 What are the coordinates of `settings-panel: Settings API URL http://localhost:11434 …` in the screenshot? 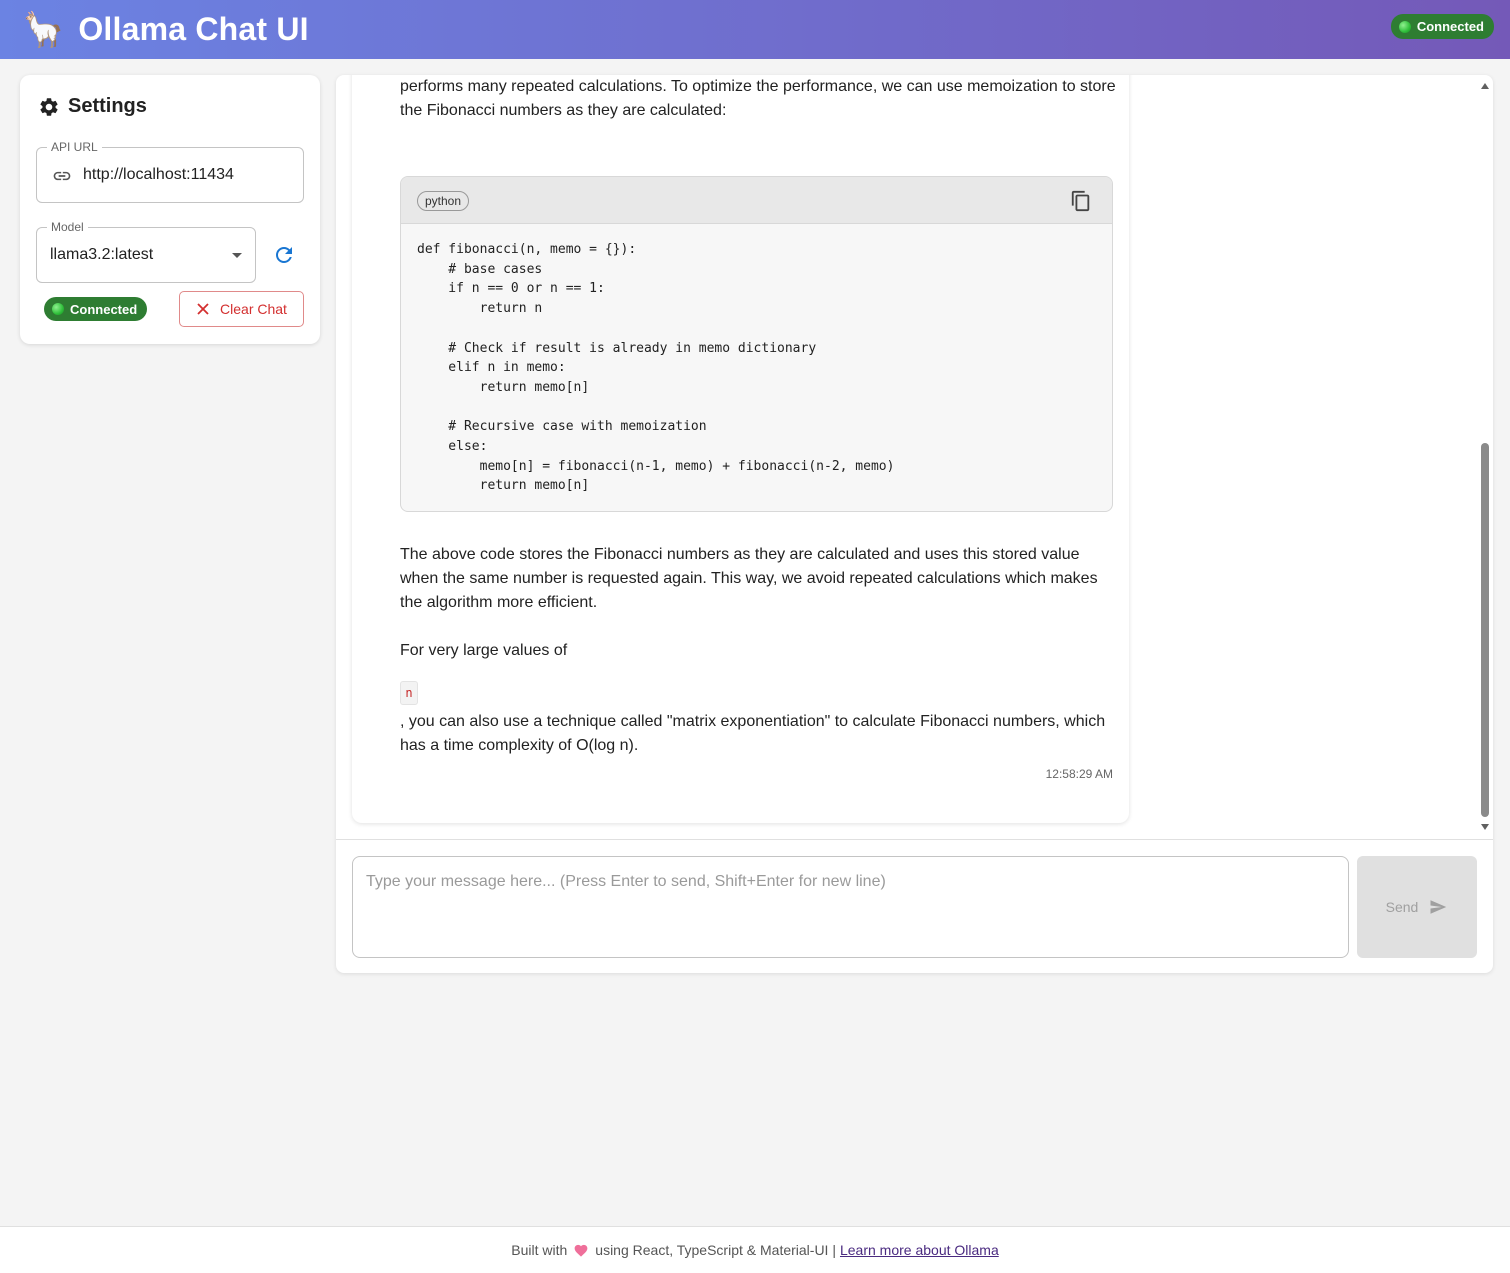 It's located at (170, 209).